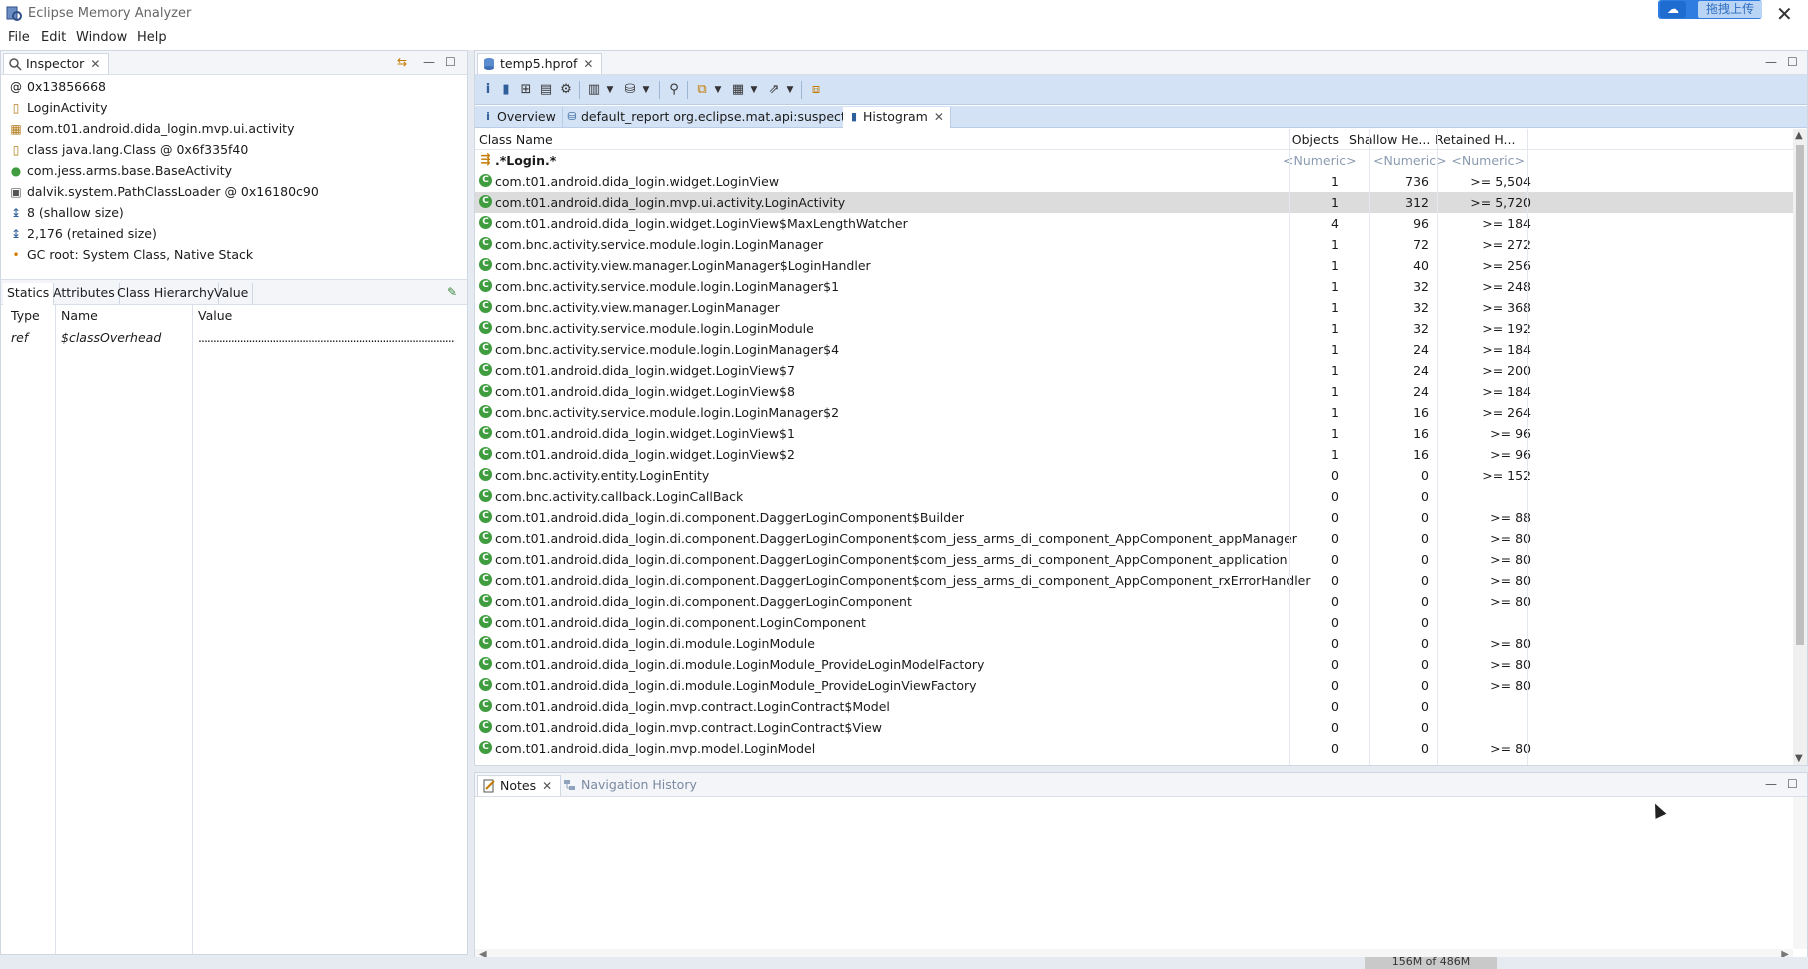 The image size is (1808, 969). I want to click on tab-value: Value, so click(232, 294).